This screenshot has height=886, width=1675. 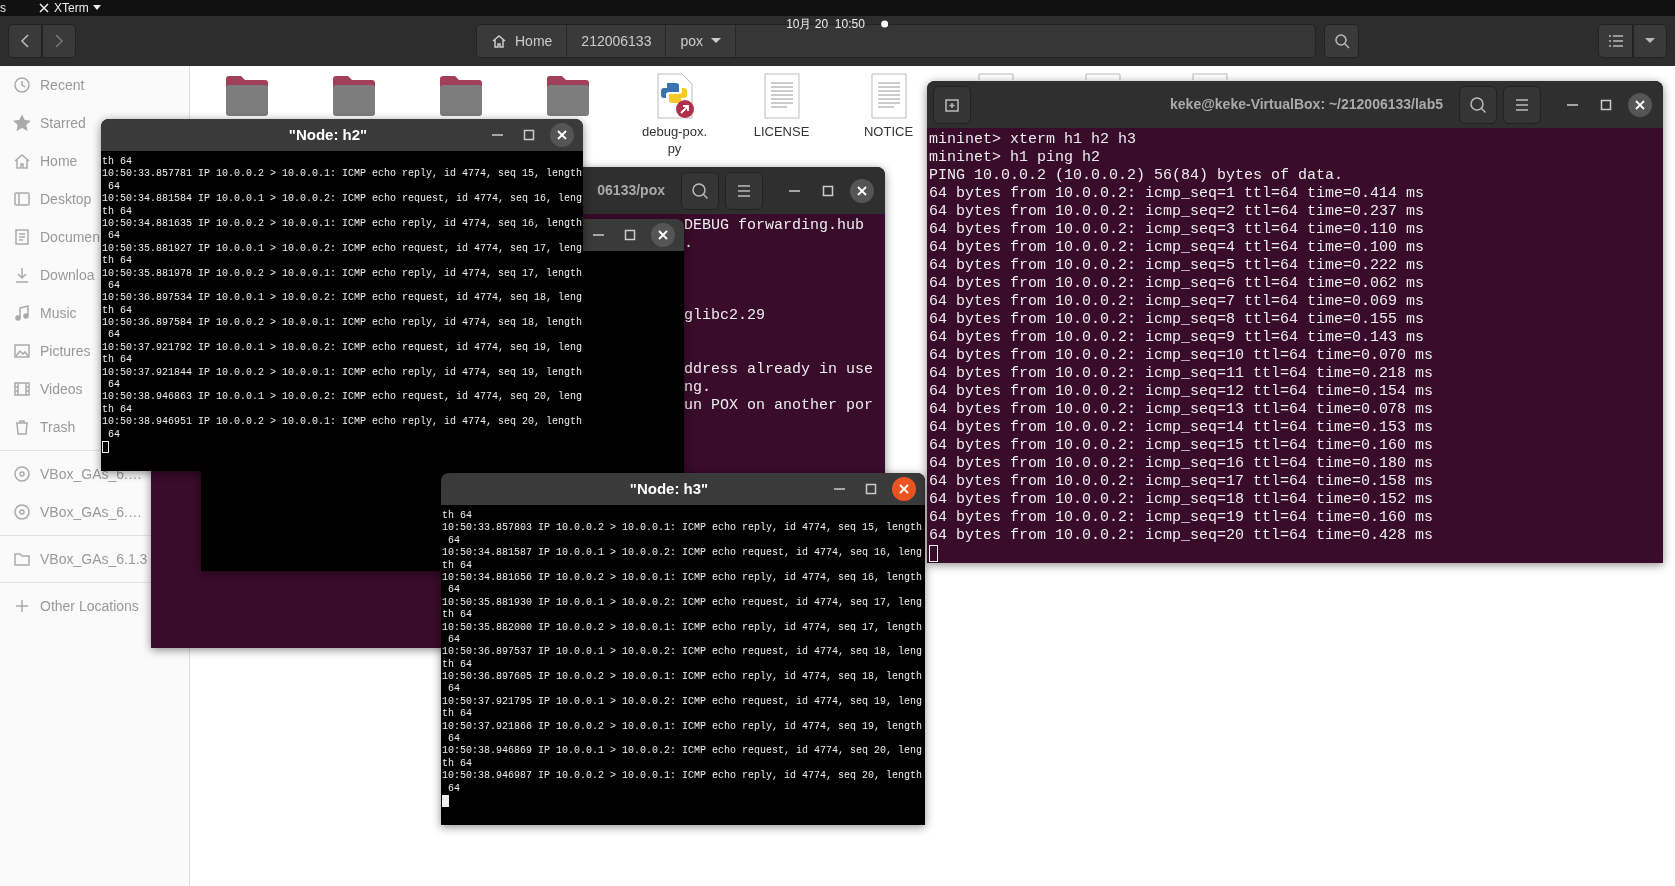 What do you see at coordinates (342, 174) in the screenshot?
I see `terminal-line: 10:50:33.857781 IP 10.0.0.2 > 10.0.0.1: ICMP echo reply, id 4774, seq 15, length` at bounding box center [342, 174].